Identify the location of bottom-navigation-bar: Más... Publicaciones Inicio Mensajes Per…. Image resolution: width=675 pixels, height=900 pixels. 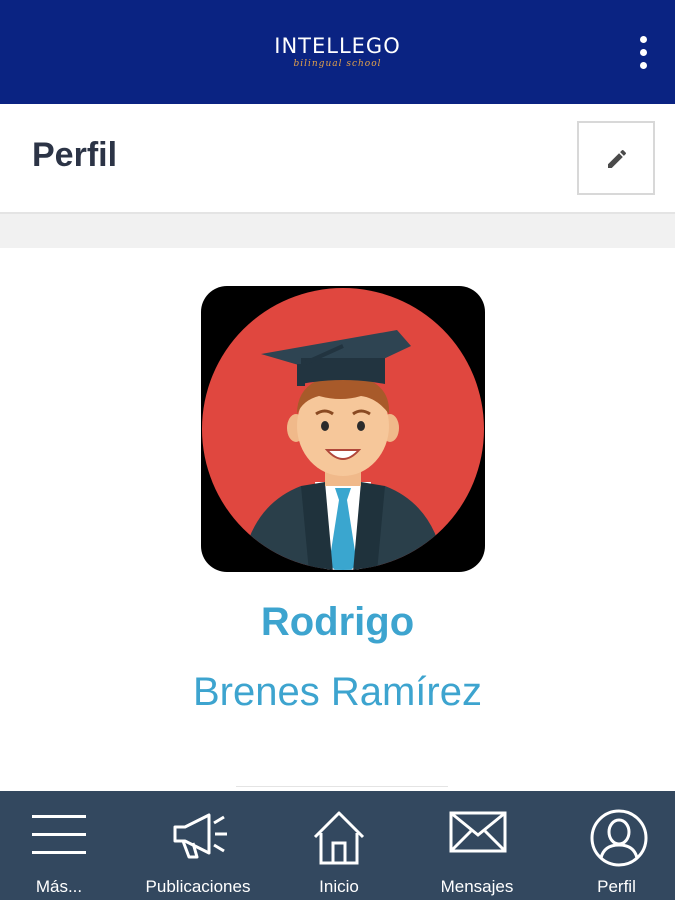
(337, 845).